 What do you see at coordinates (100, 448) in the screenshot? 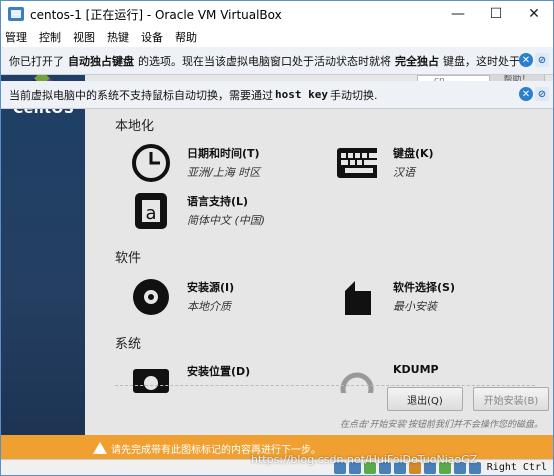
I see `warning-icon` at bounding box center [100, 448].